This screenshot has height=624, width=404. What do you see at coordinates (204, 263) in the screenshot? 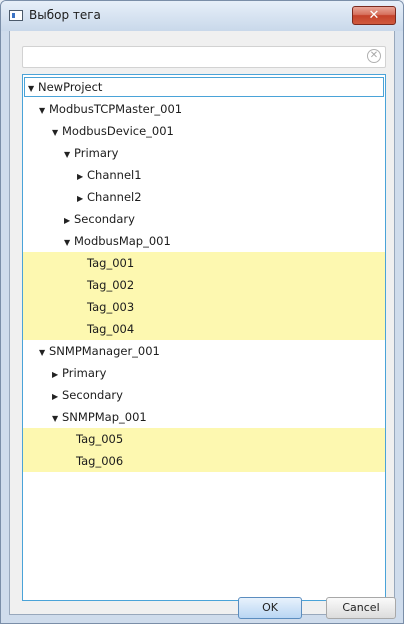
I see `tree-leaf-tag: Tag_001` at bounding box center [204, 263].